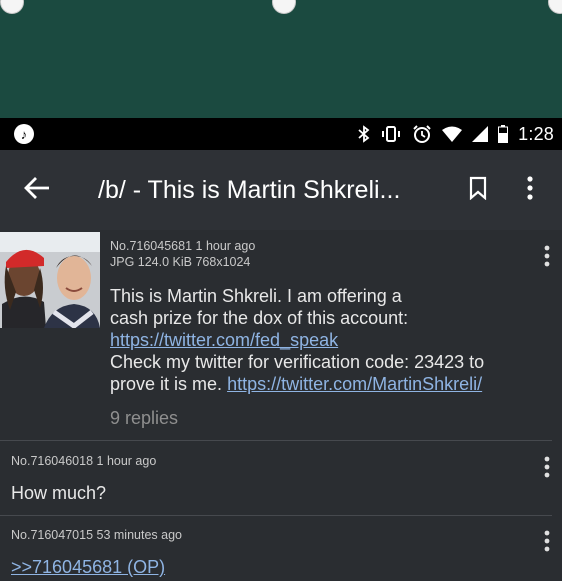  What do you see at coordinates (59, 493) in the screenshot?
I see `post-comment: How much?` at bounding box center [59, 493].